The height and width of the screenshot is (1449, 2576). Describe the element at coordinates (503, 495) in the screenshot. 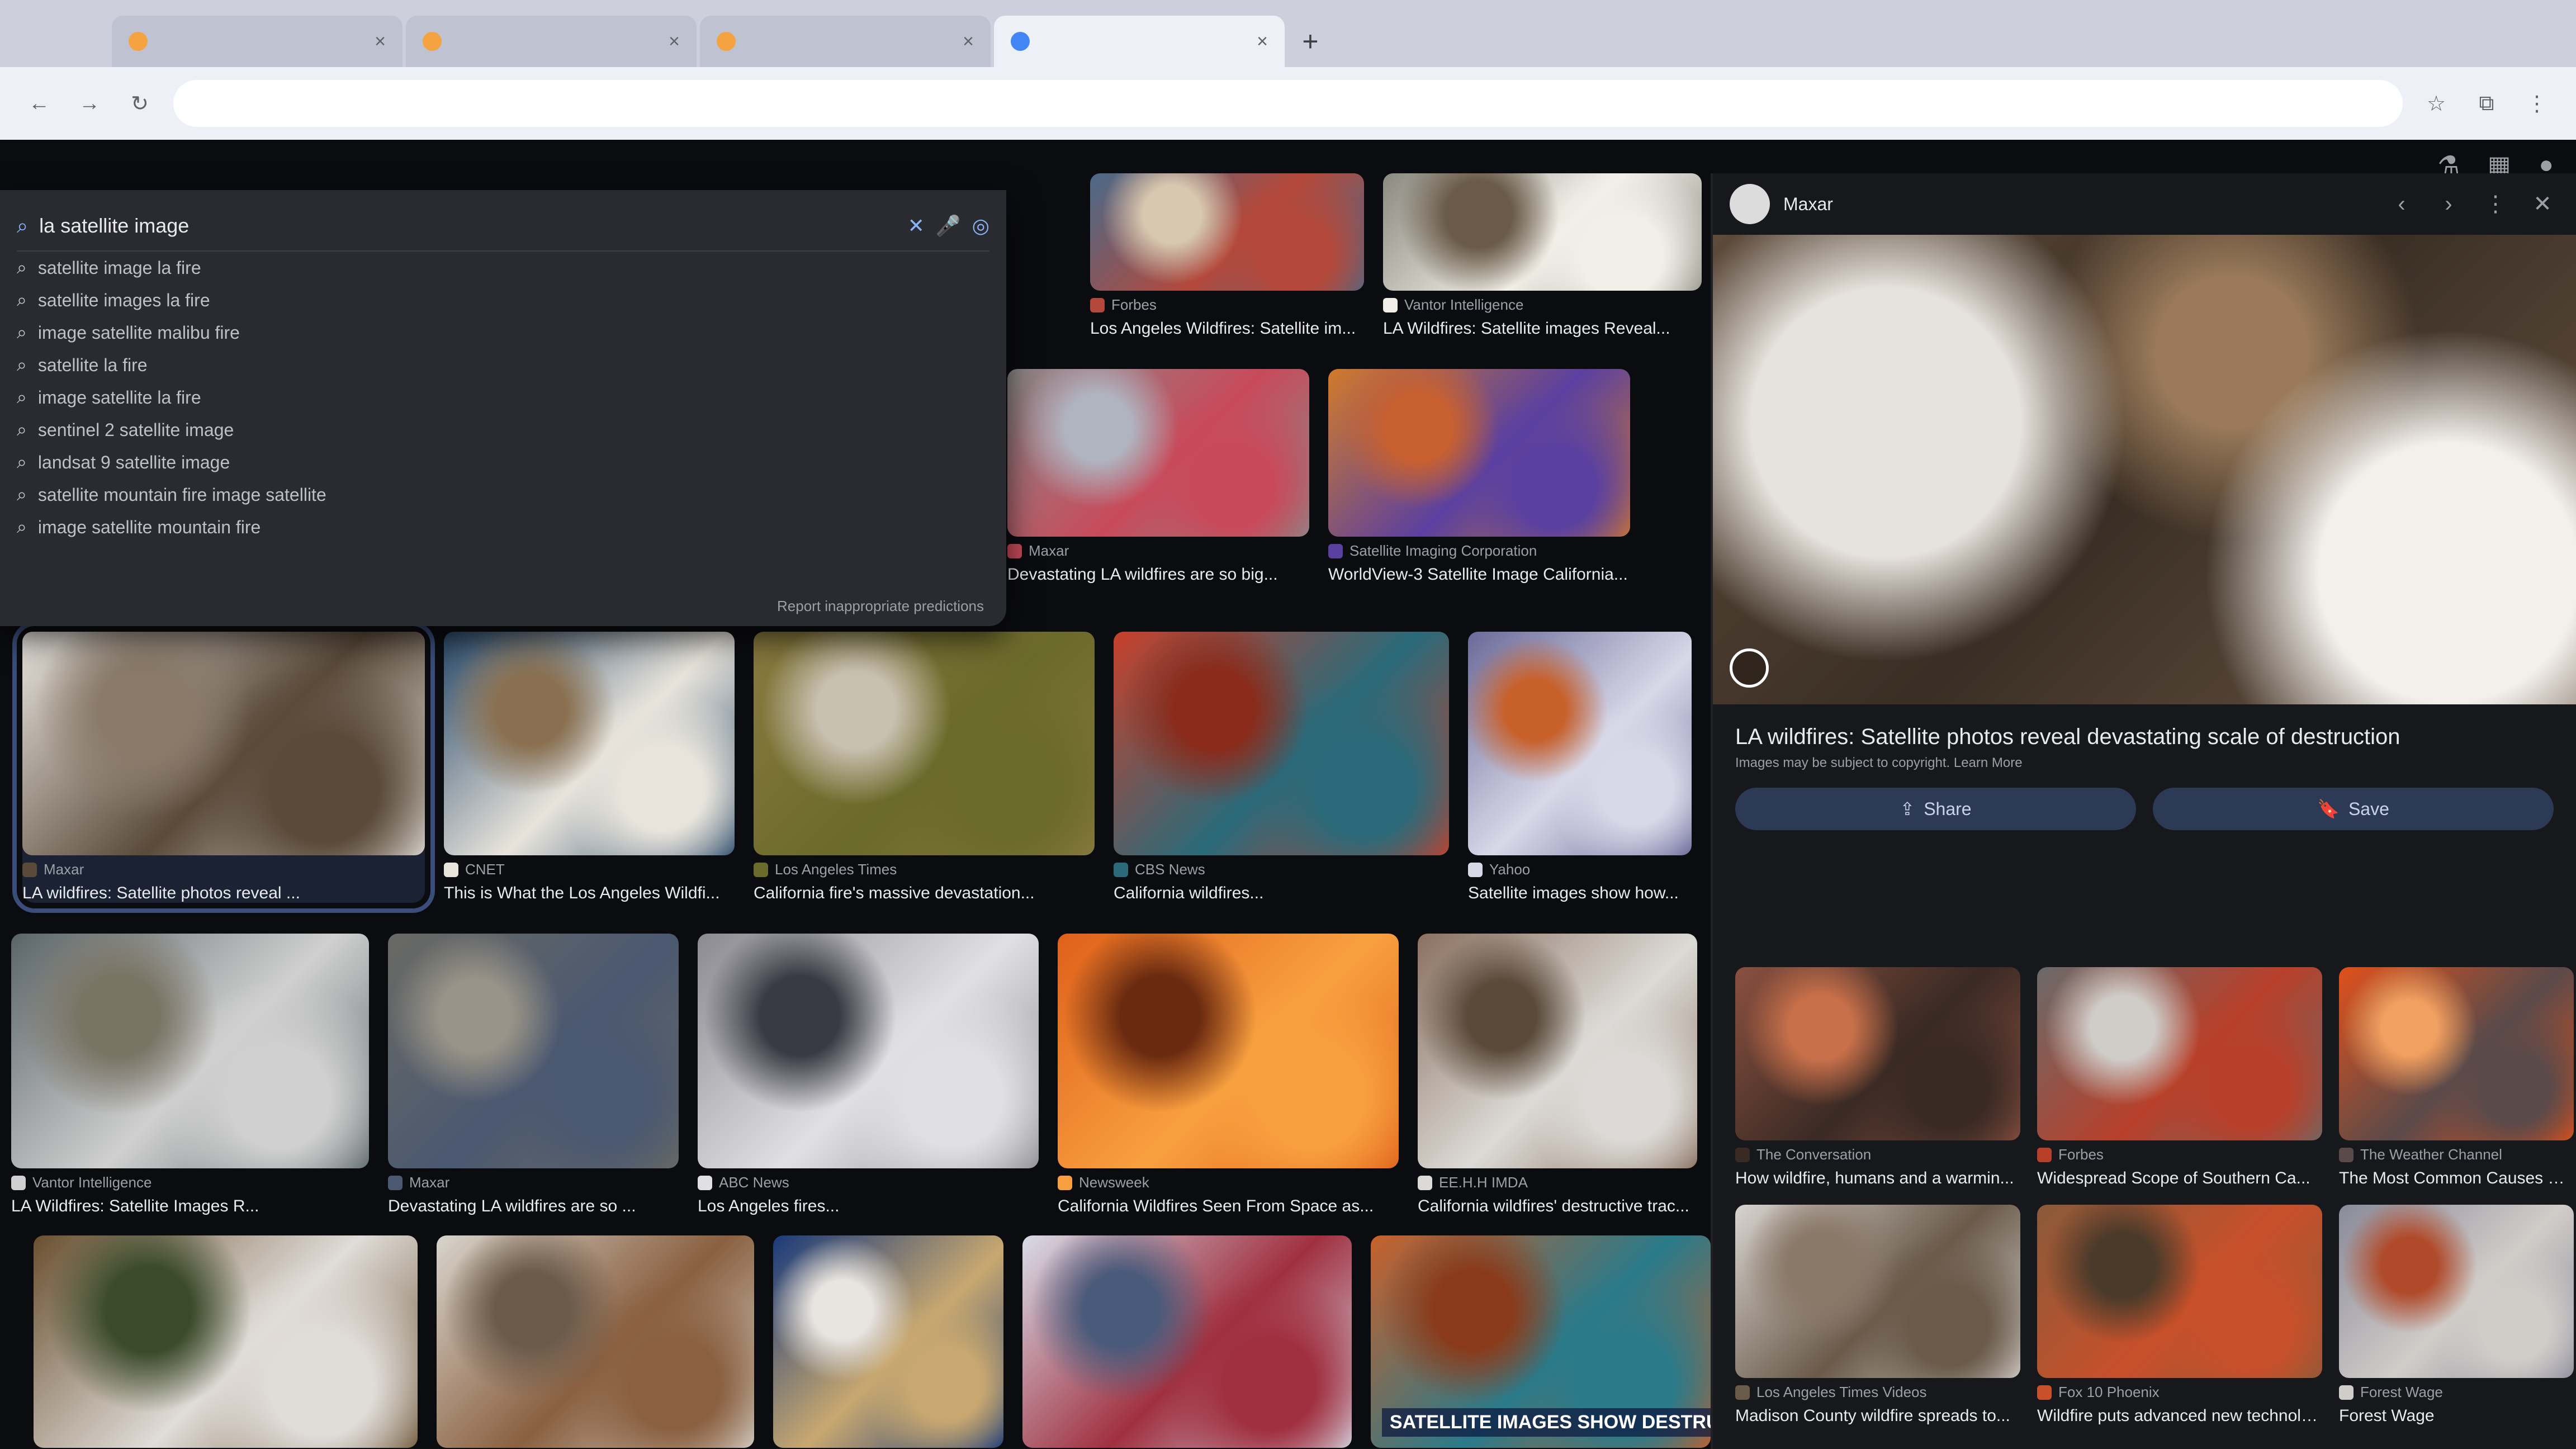

I see `search-suggestion: ⌕ satellite mountain fire image satellite` at that location.